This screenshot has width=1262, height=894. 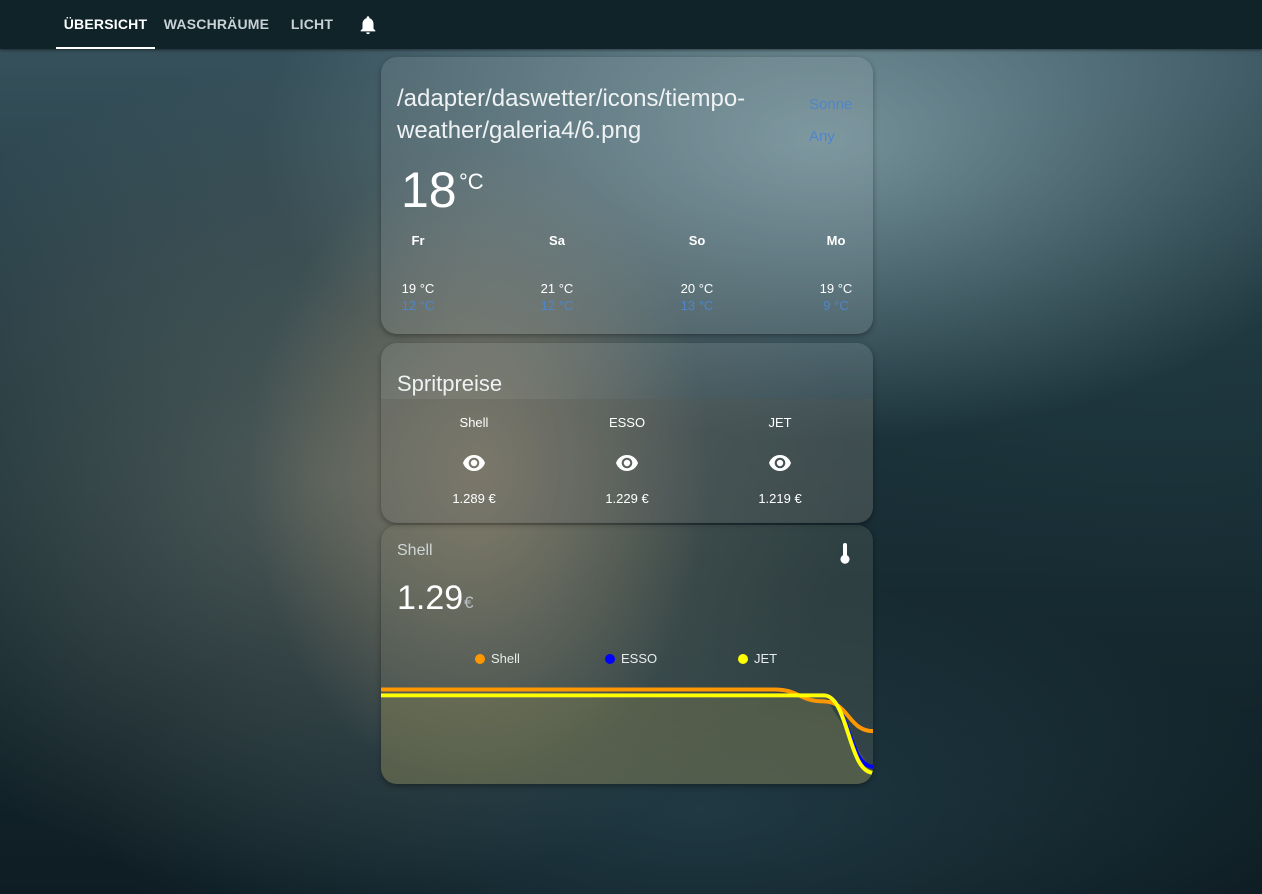 I want to click on current-temperature: 18, so click(x=429, y=190).